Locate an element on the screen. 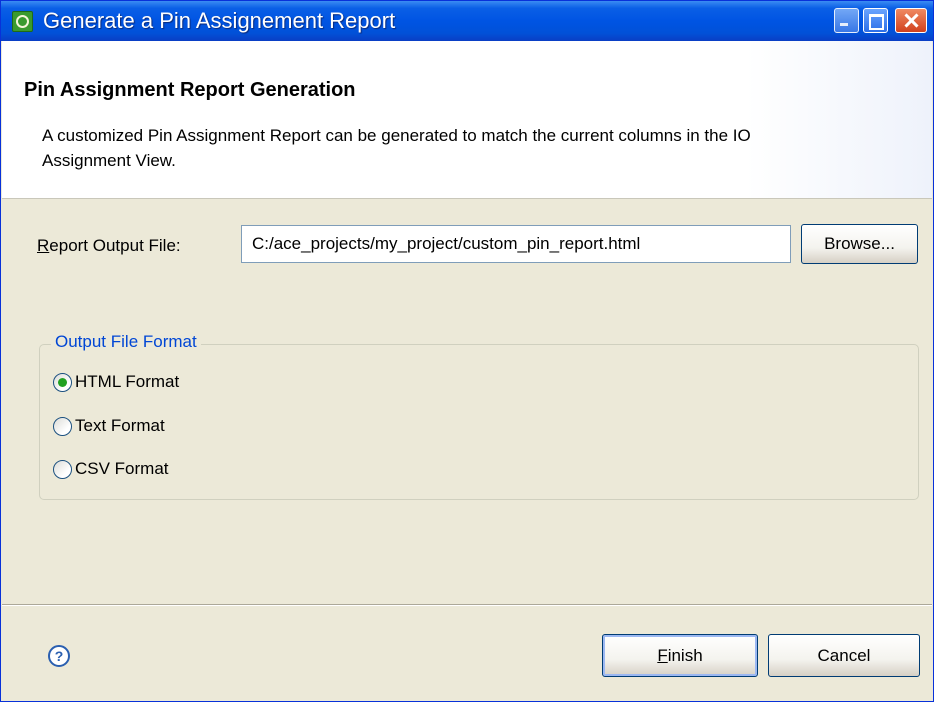  finish-button: Finish is located at coordinates (680, 655).